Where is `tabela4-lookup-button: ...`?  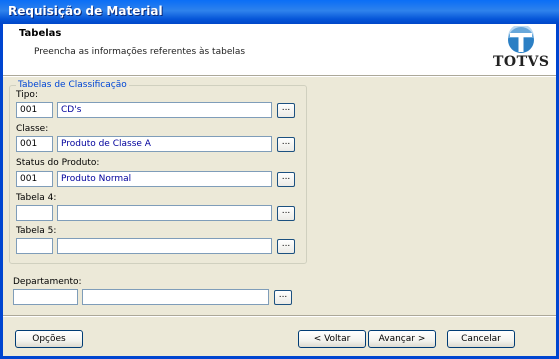 tabela4-lookup-button: ... is located at coordinates (286, 213).